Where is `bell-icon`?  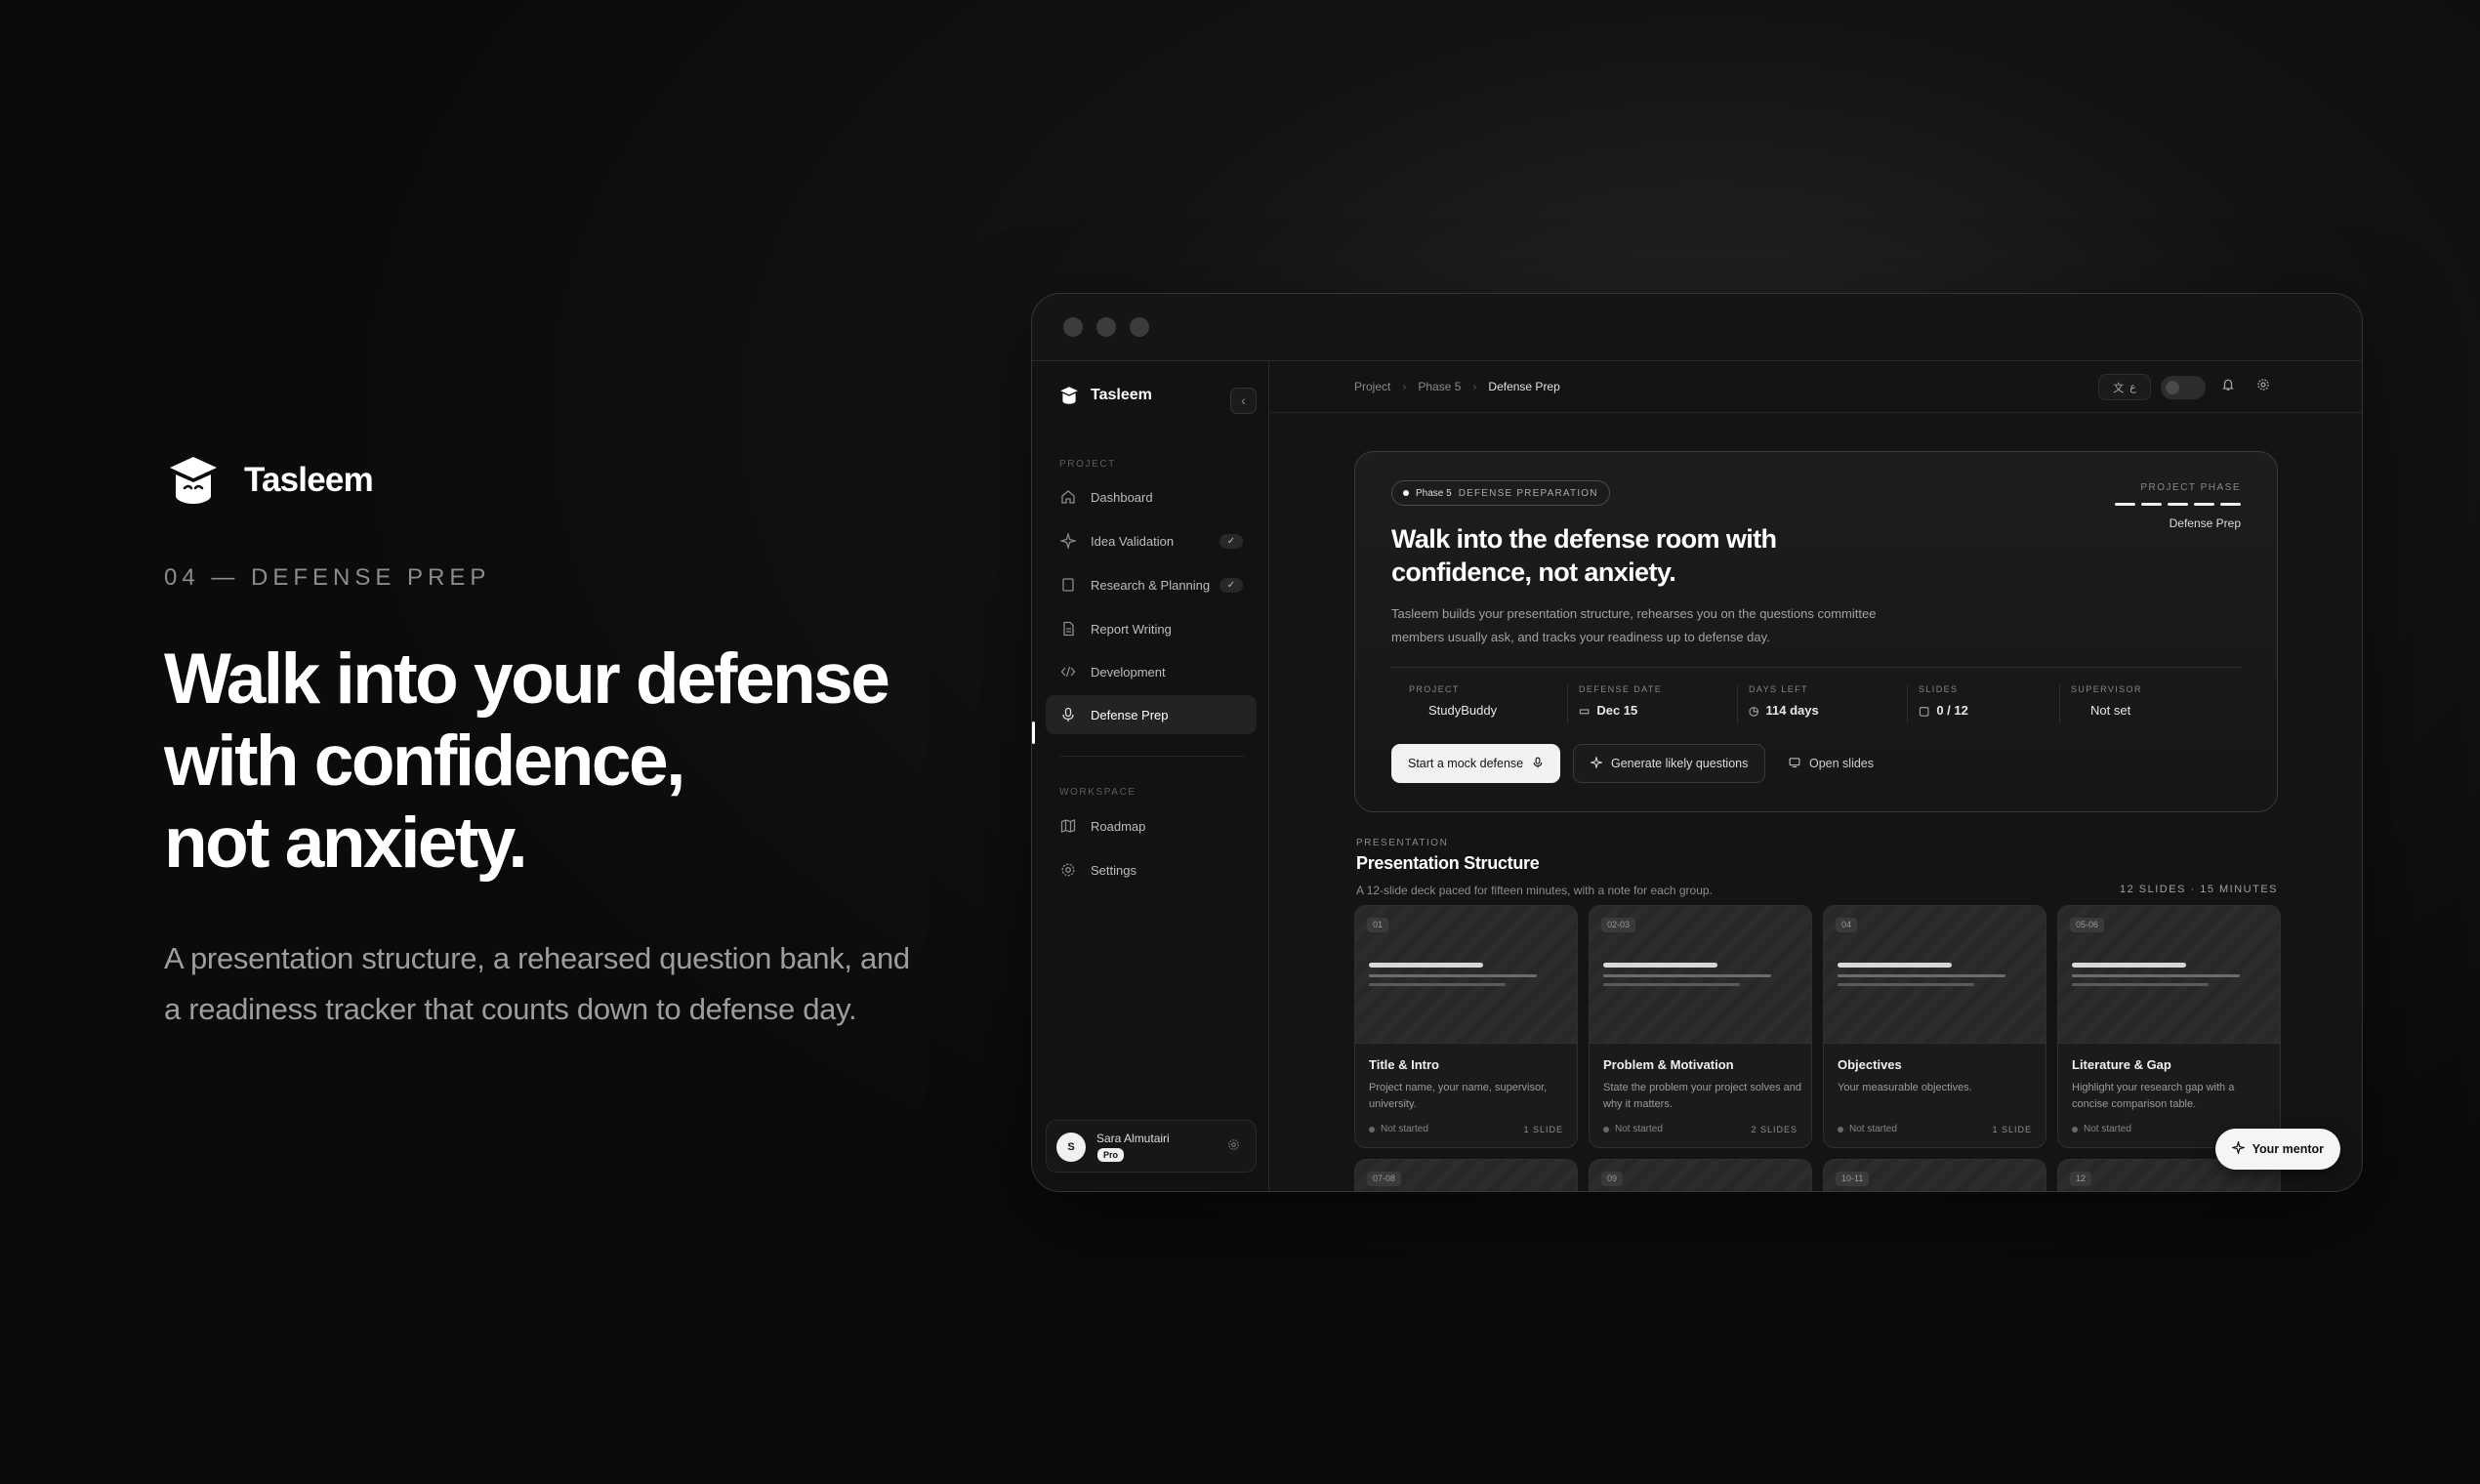 bell-icon is located at coordinates (2228, 387).